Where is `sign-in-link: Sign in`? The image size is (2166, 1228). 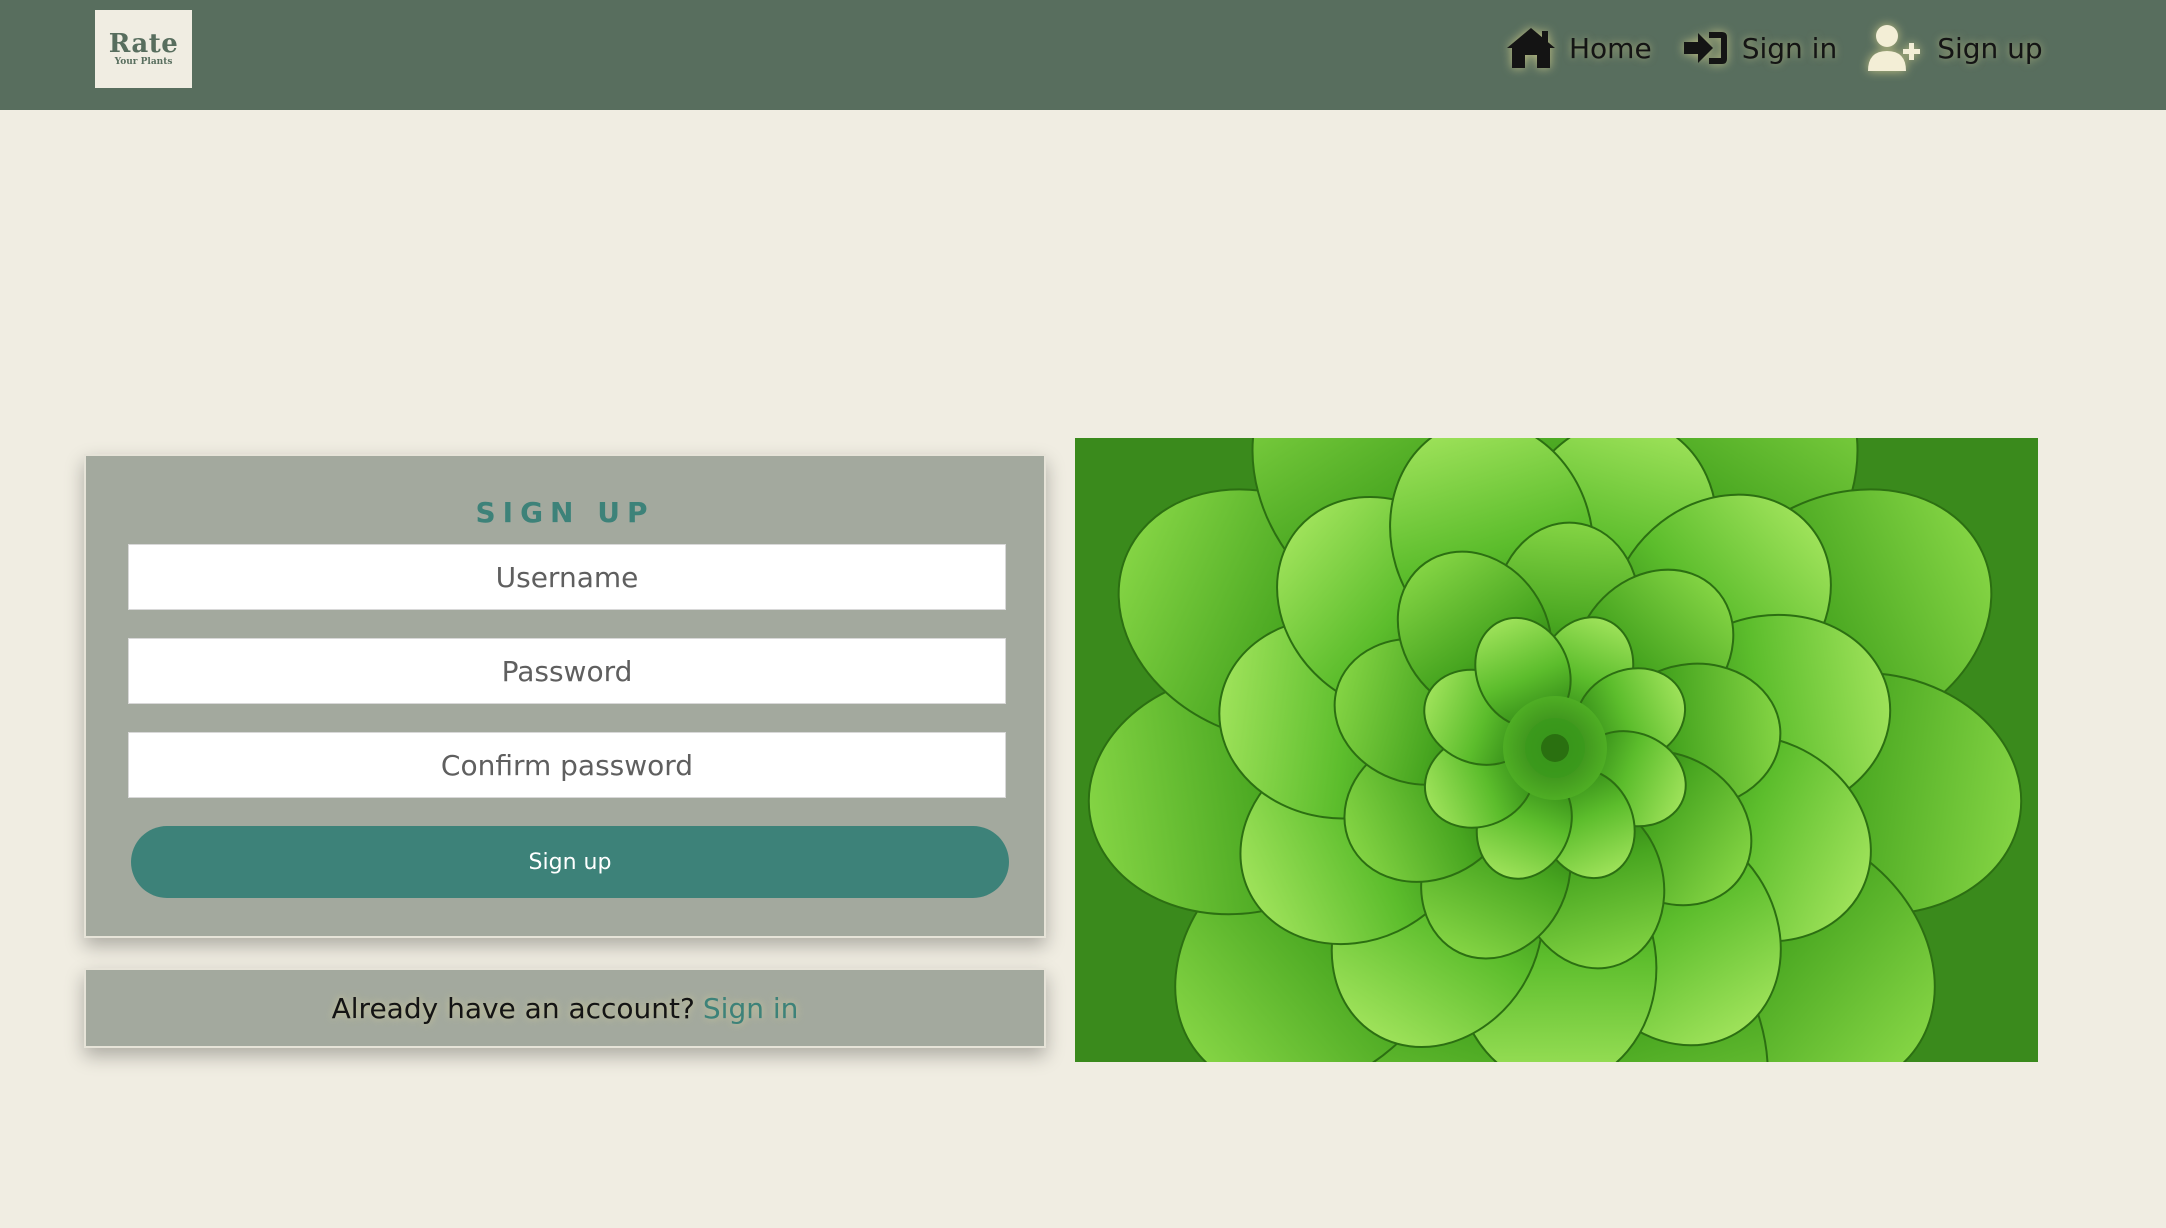 sign-in-link: Sign in is located at coordinates (751, 1008).